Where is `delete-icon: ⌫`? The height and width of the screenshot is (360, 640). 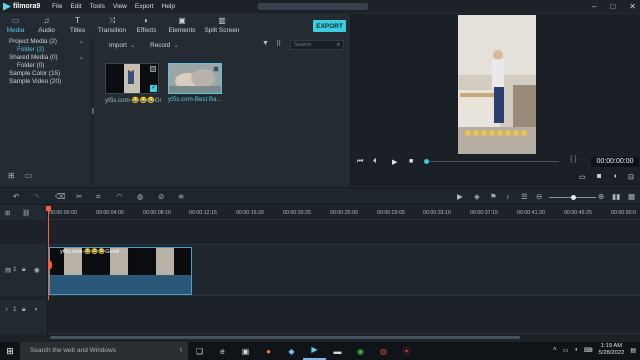
delete-icon: ⌫ is located at coordinates (60, 196).